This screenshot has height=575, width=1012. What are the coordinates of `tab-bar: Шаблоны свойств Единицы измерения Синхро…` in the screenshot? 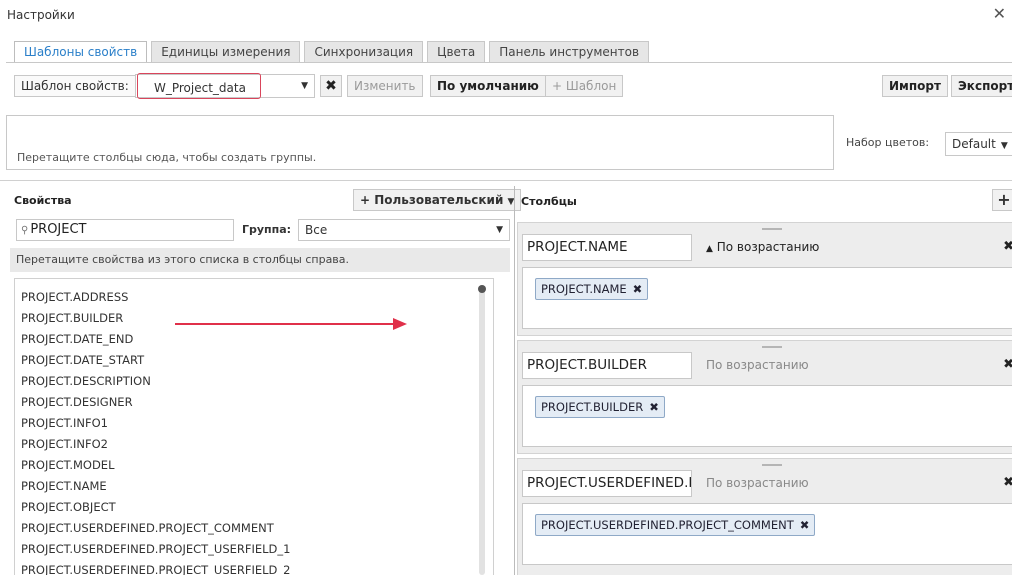 It's located at (332, 52).